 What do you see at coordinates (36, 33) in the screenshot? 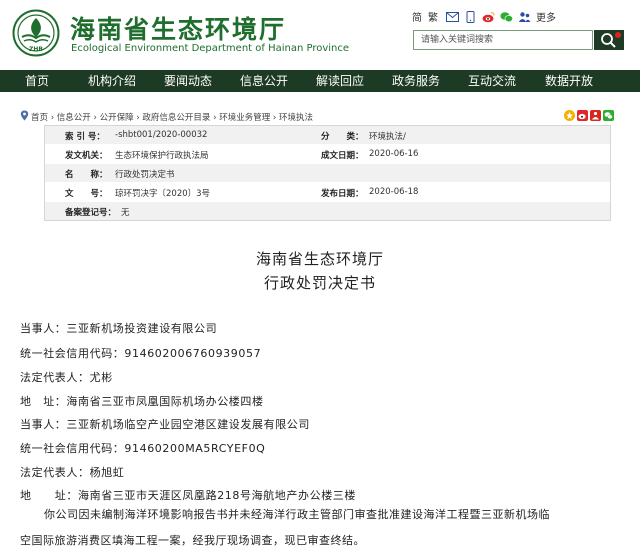
I see `logo-emblem-icon: ZHB` at bounding box center [36, 33].